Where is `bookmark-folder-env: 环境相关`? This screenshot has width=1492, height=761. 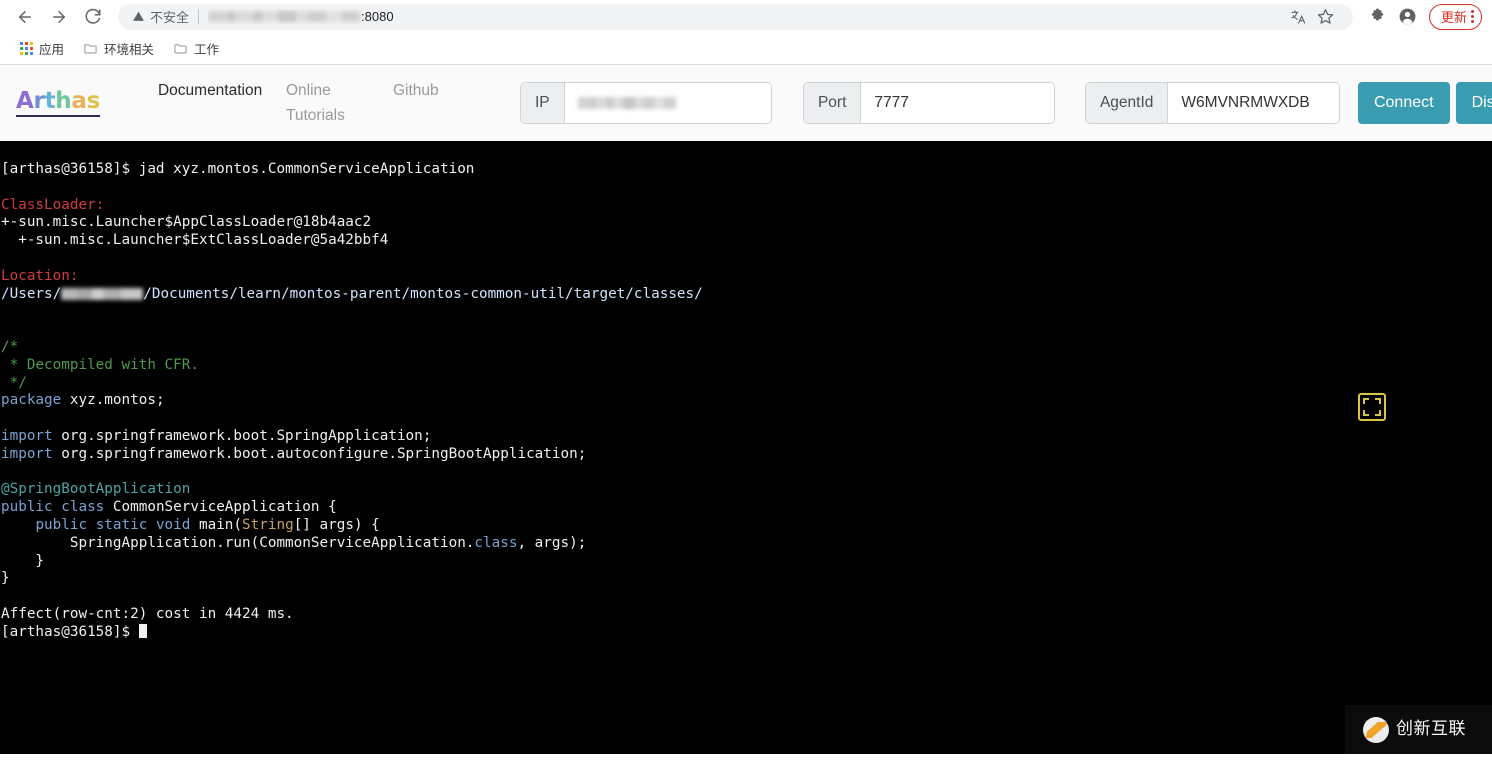 bookmark-folder-env: 环境相关 is located at coordinates (118, 48).